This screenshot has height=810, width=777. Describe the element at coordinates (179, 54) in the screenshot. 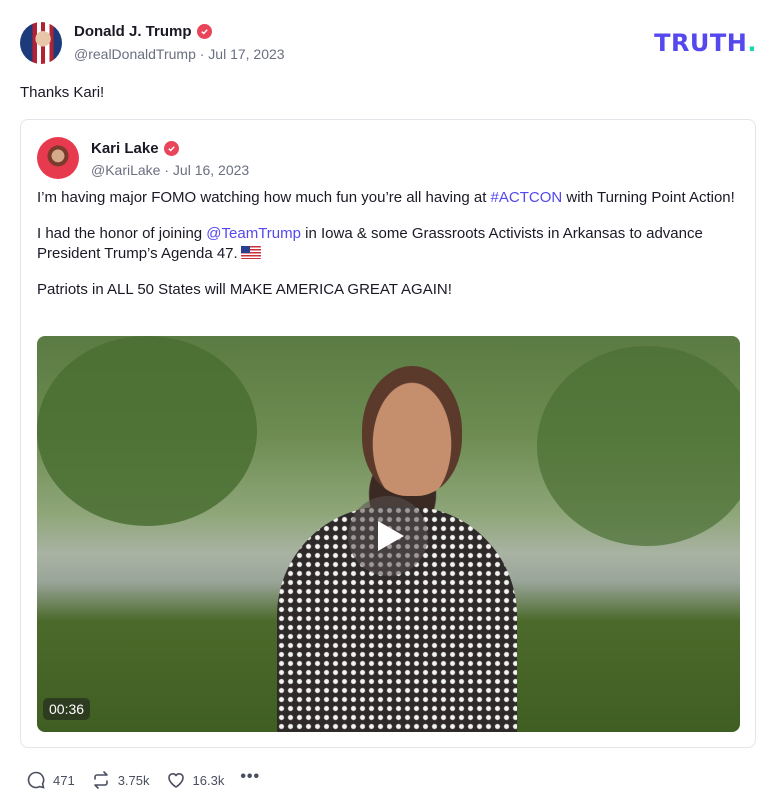

I see `author-handle-date: @realDonaldTrump · Jul 17, 2023` at that location.